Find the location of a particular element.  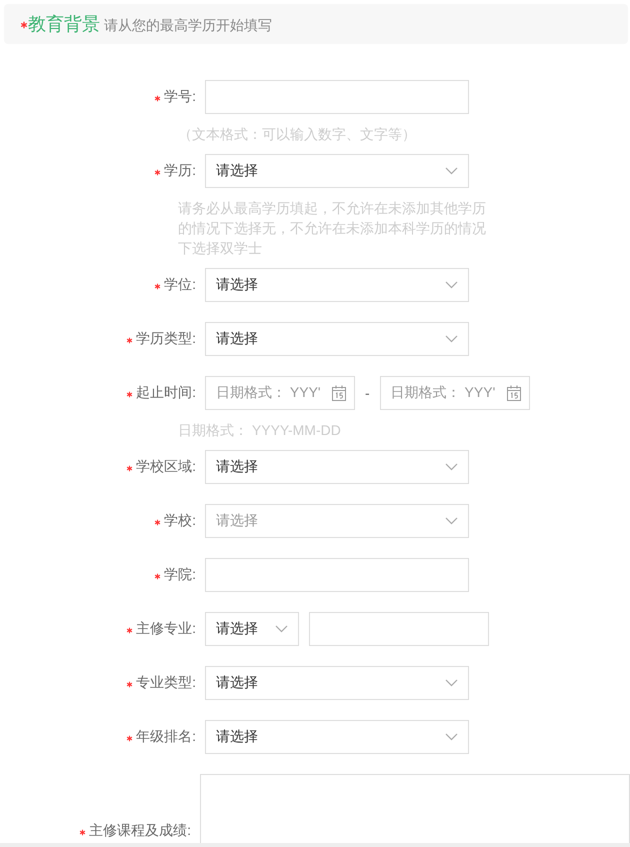

field-label: 学号: is located at coordinates (180, 97).